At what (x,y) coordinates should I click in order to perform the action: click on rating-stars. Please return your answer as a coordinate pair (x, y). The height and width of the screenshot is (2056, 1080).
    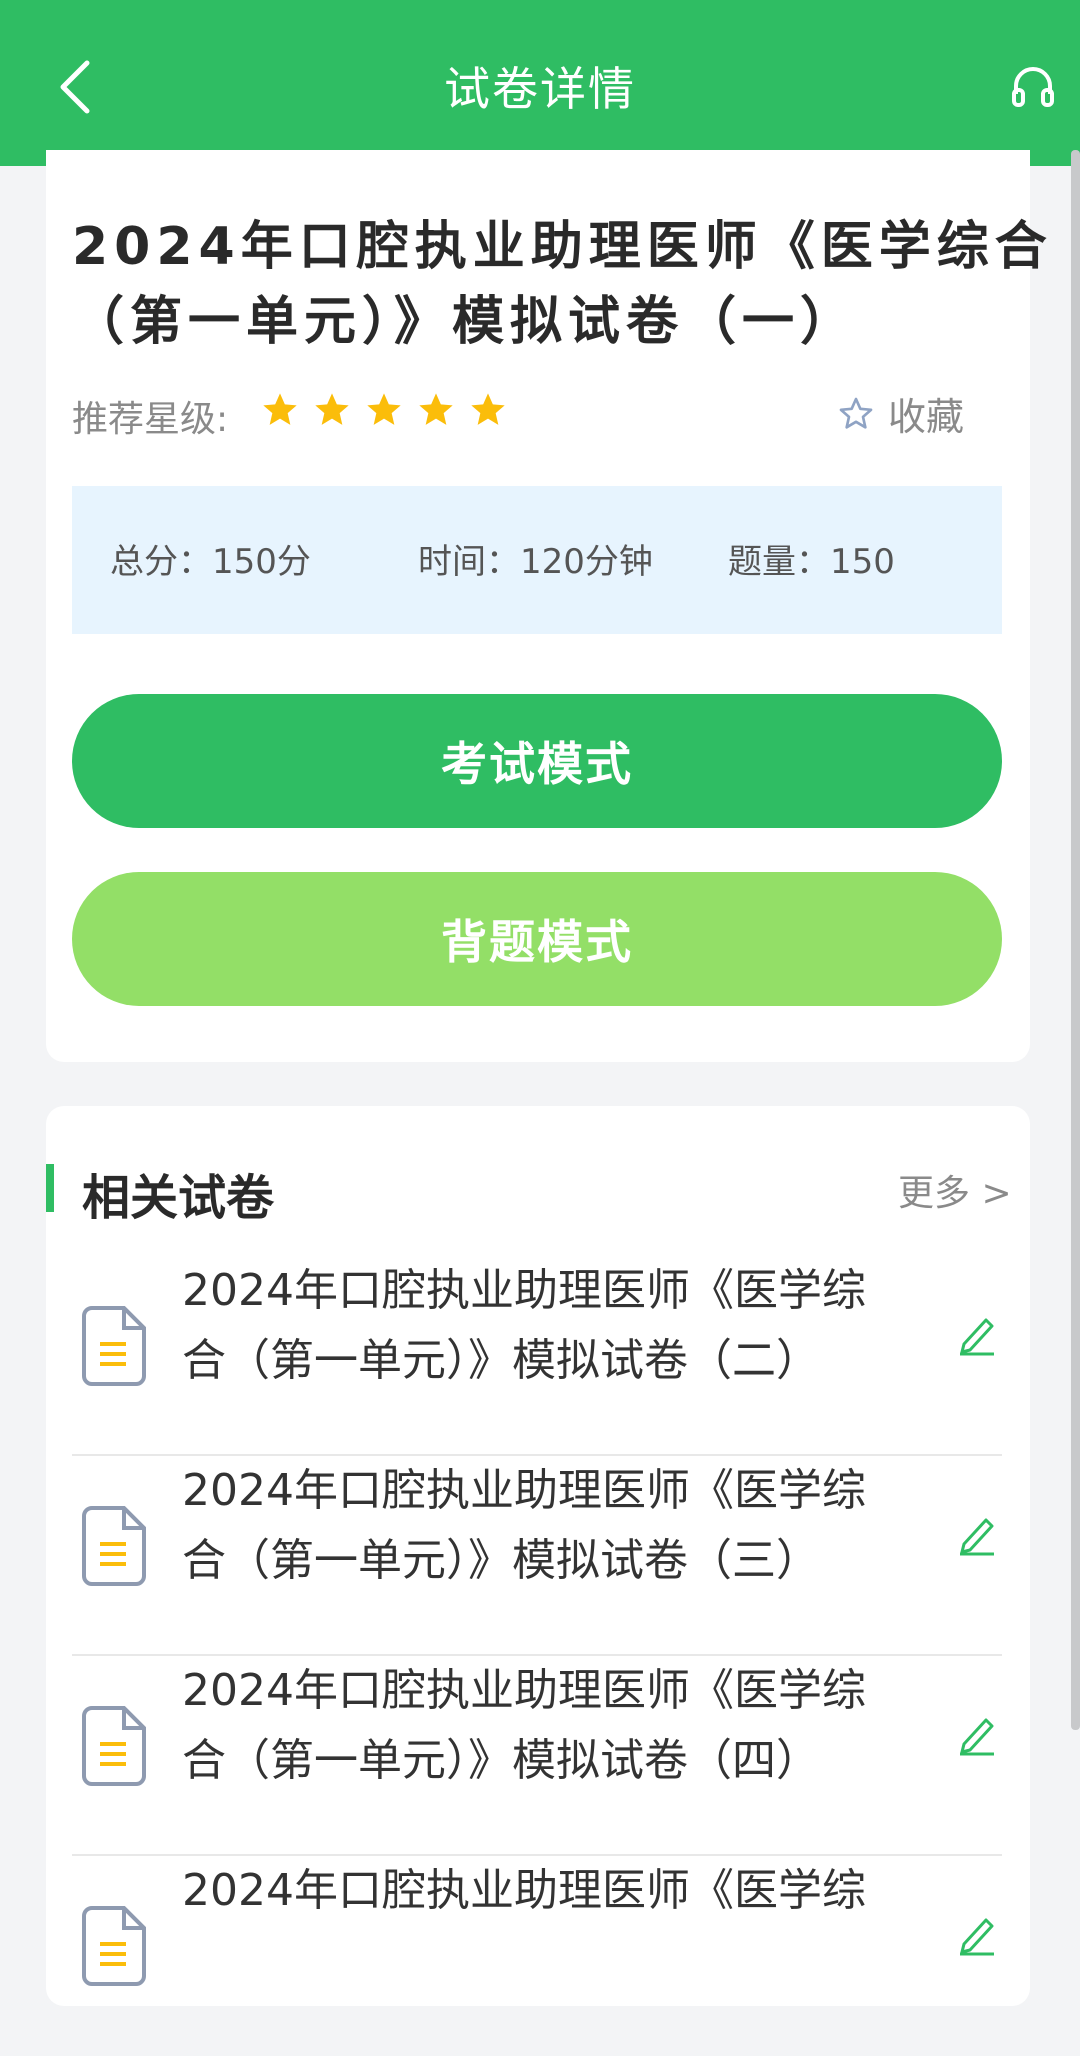
    Looking at the image, I should click on (384, 410).